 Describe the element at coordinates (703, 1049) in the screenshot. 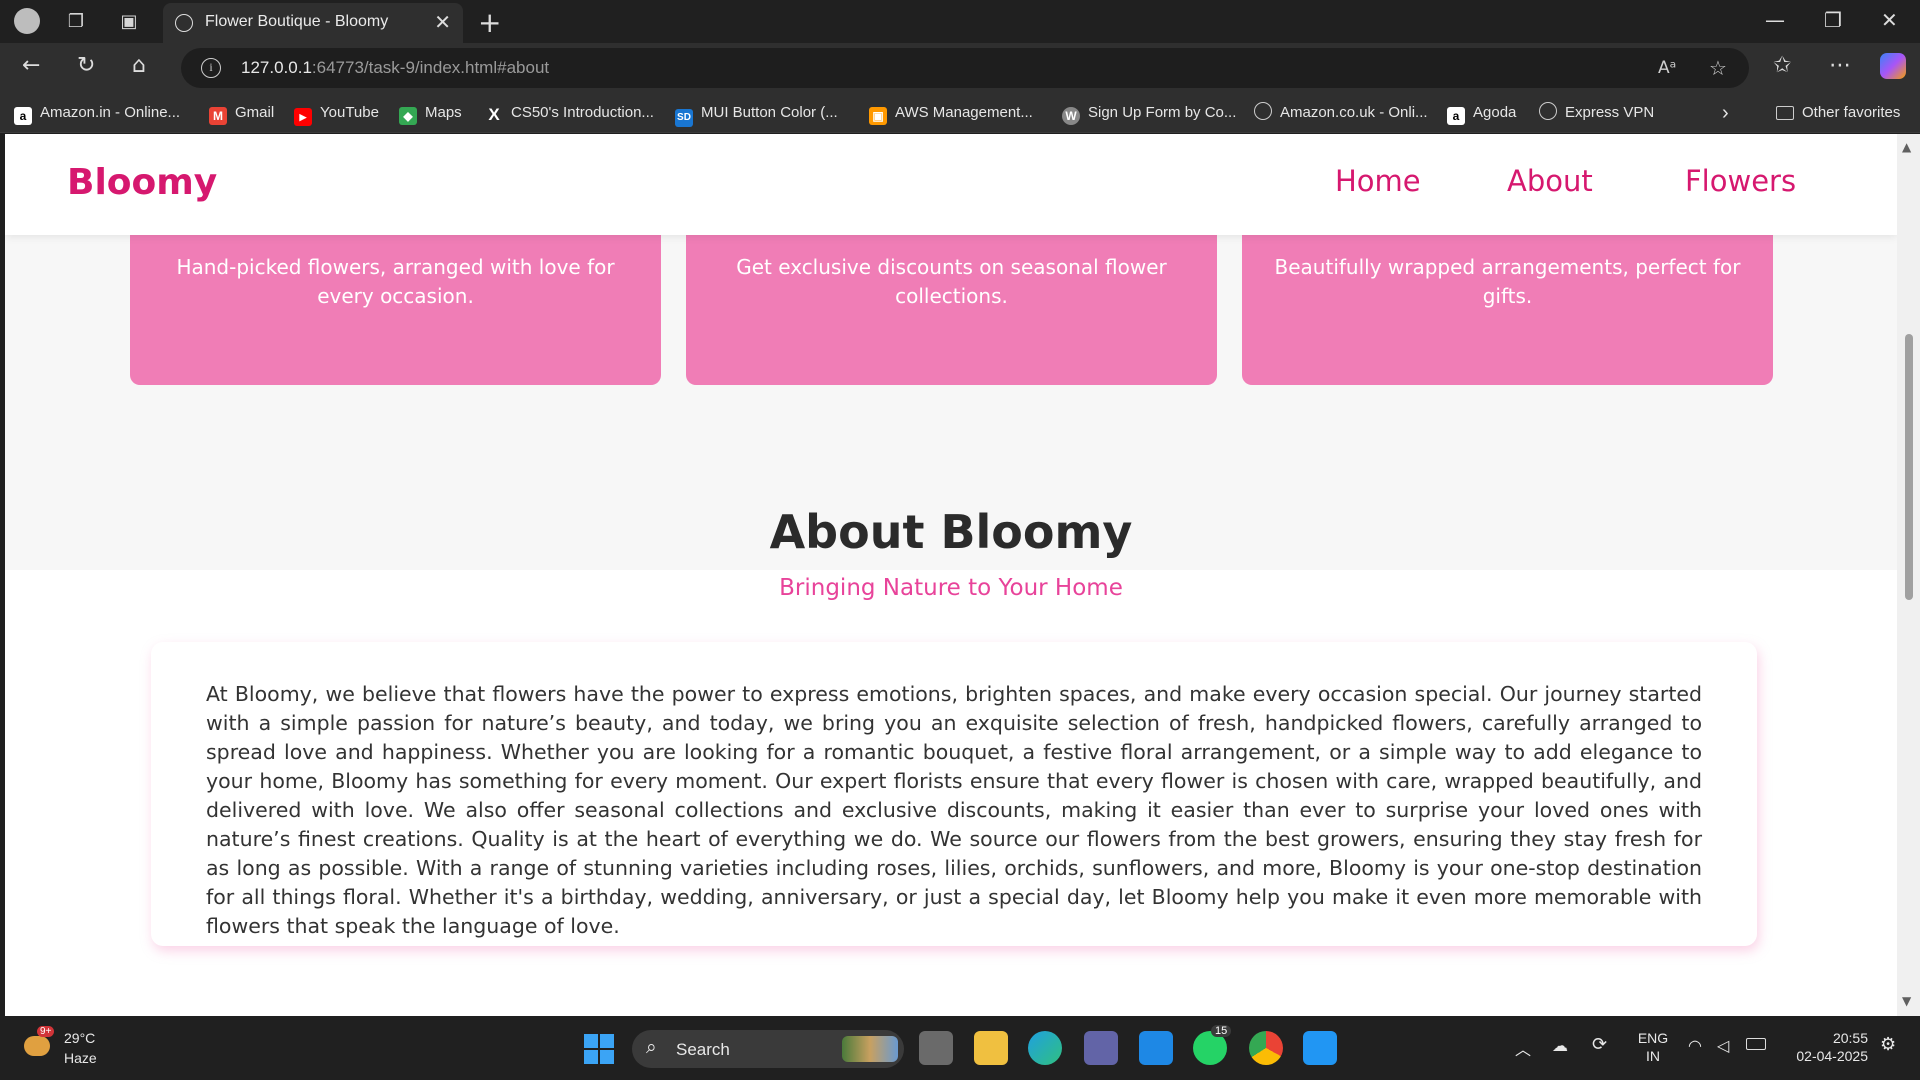

I see `search-label: Search` at that location.